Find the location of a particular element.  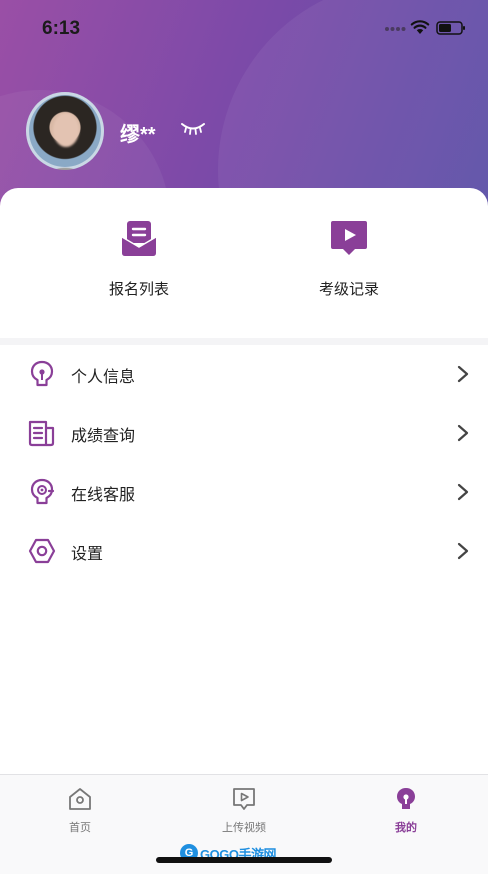

menu-item-grade-query: 成绩查询 is located at coordinates (244, 433).